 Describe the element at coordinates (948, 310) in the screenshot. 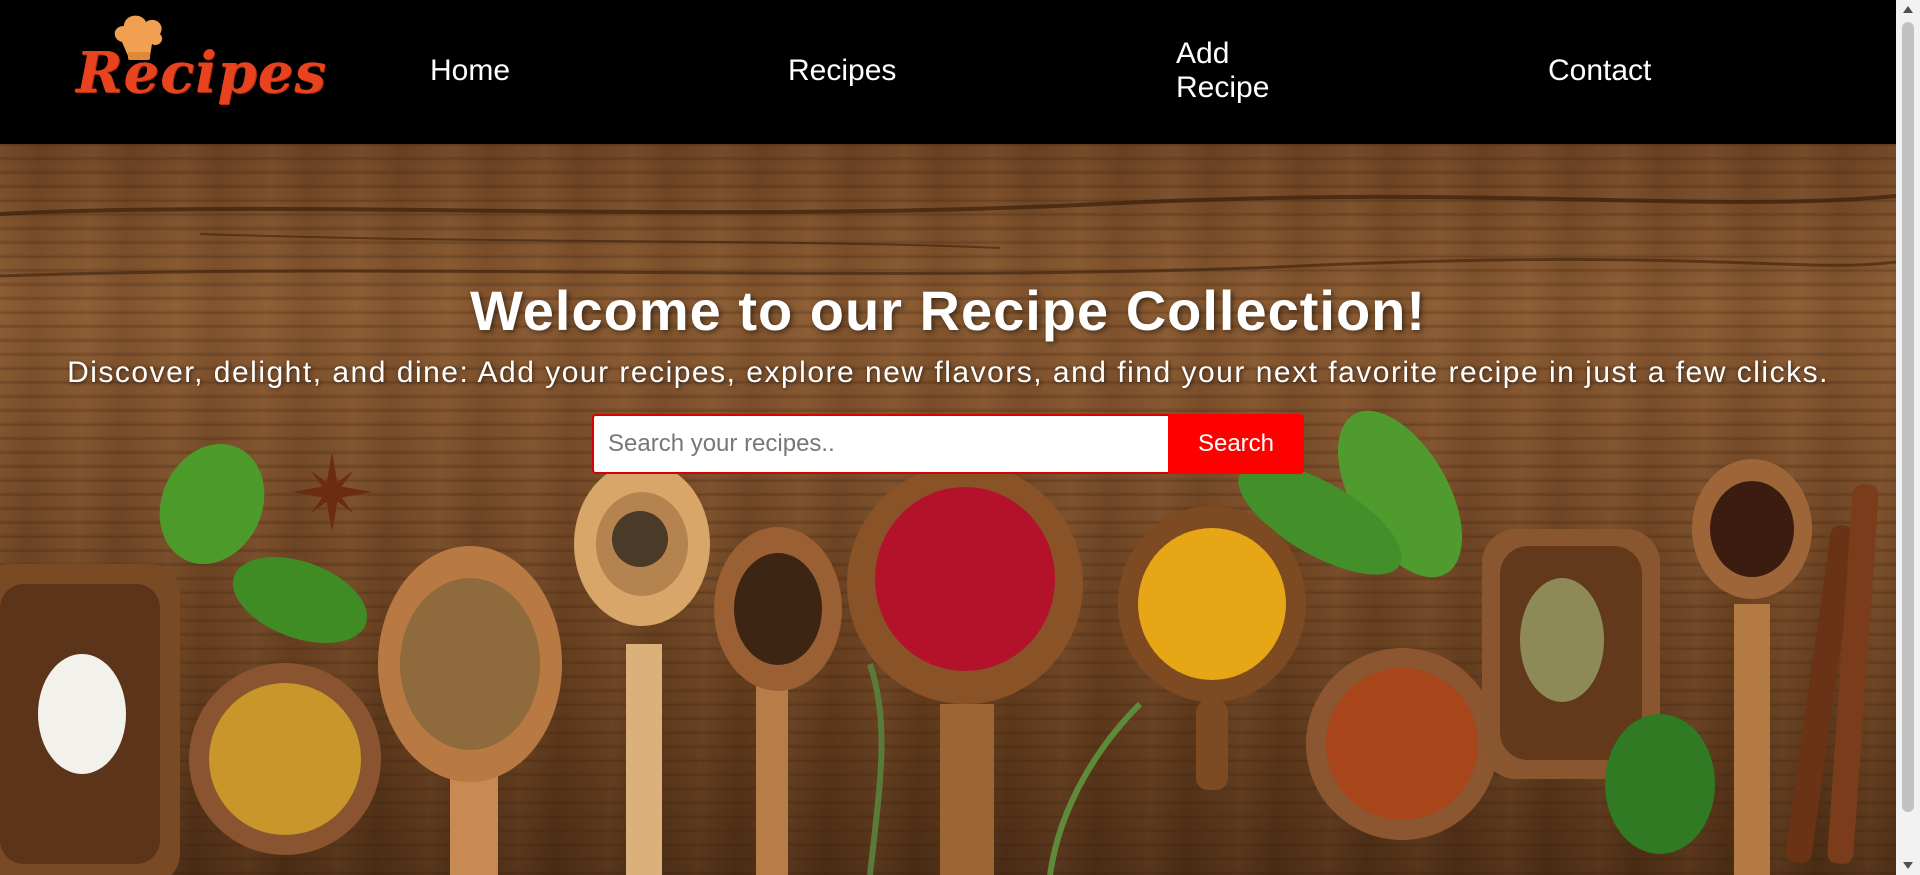

I see `hero-title: Welcome to our Recipe Collection!` at that location.